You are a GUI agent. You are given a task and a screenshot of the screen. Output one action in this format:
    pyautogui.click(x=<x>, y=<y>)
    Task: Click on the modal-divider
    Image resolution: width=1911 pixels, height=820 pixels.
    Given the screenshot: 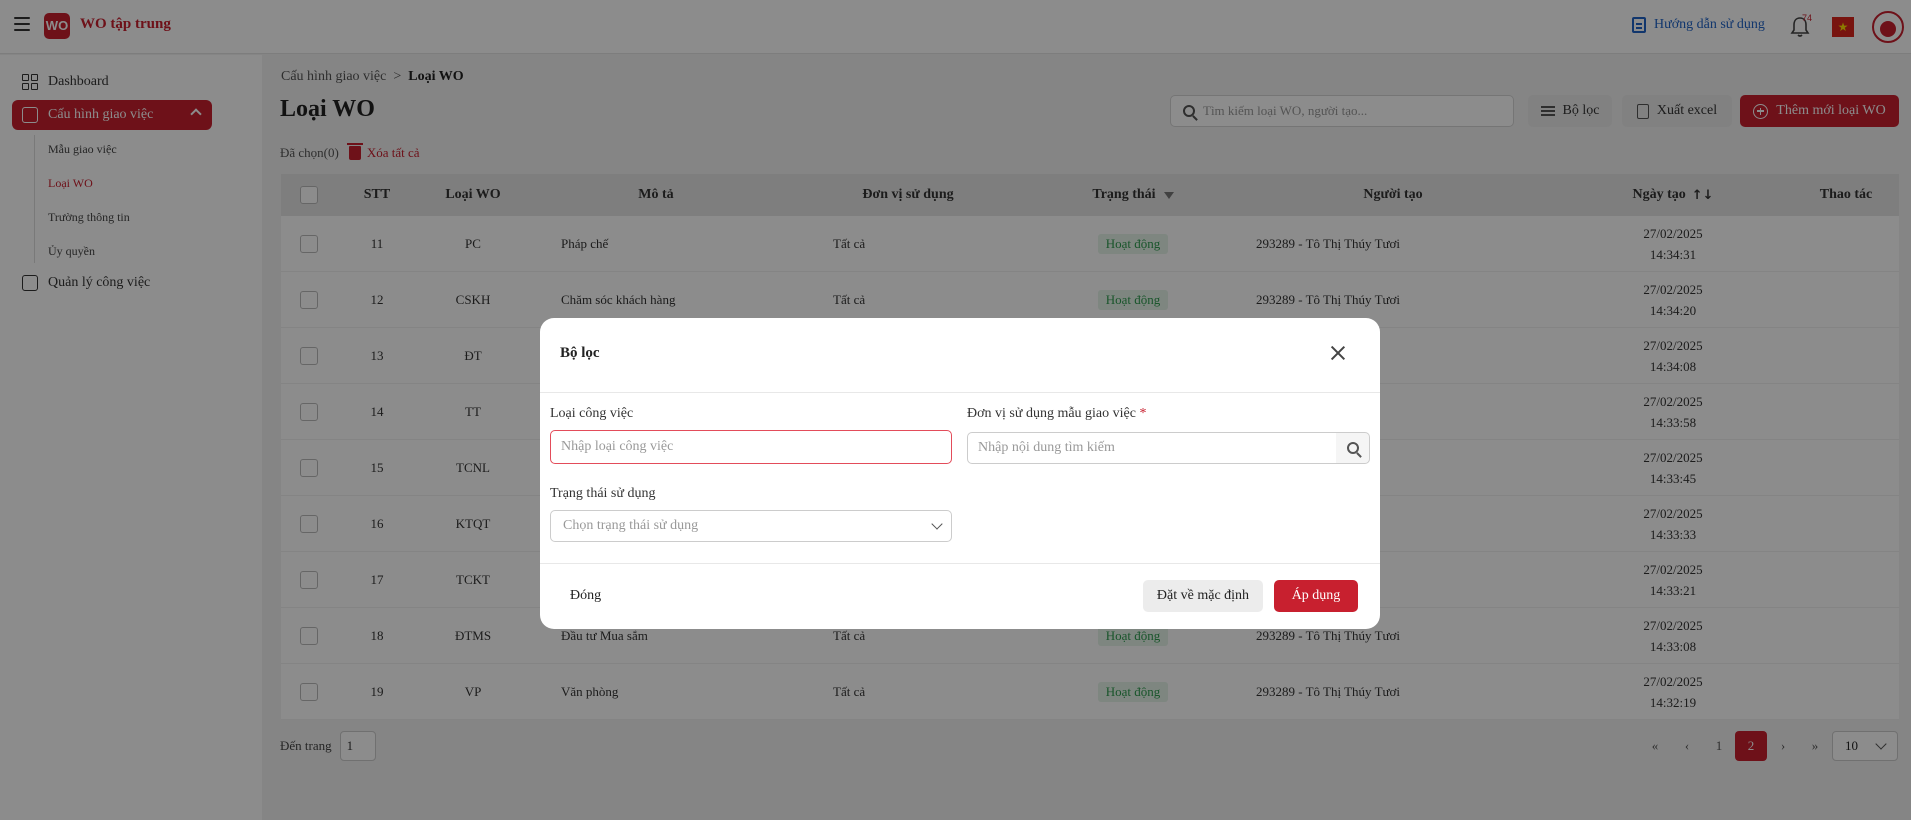 What is the action you would take?
    pyautogui.click(x=960, y=392)
    